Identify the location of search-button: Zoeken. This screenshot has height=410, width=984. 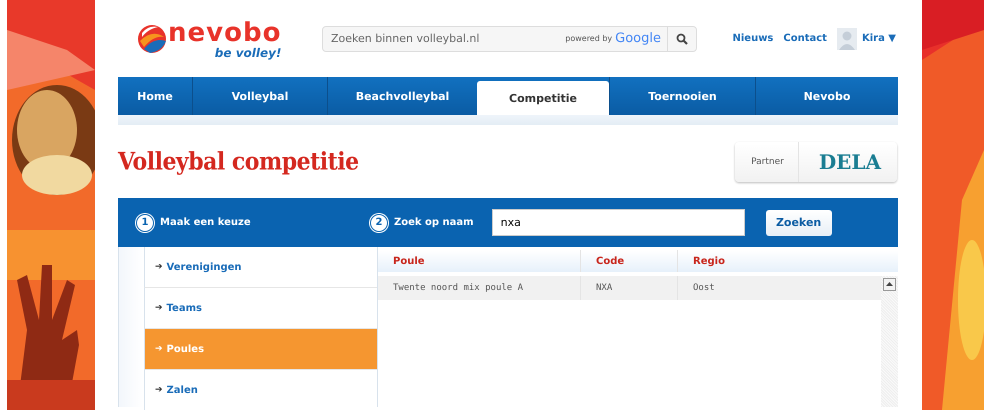
(799, 223).